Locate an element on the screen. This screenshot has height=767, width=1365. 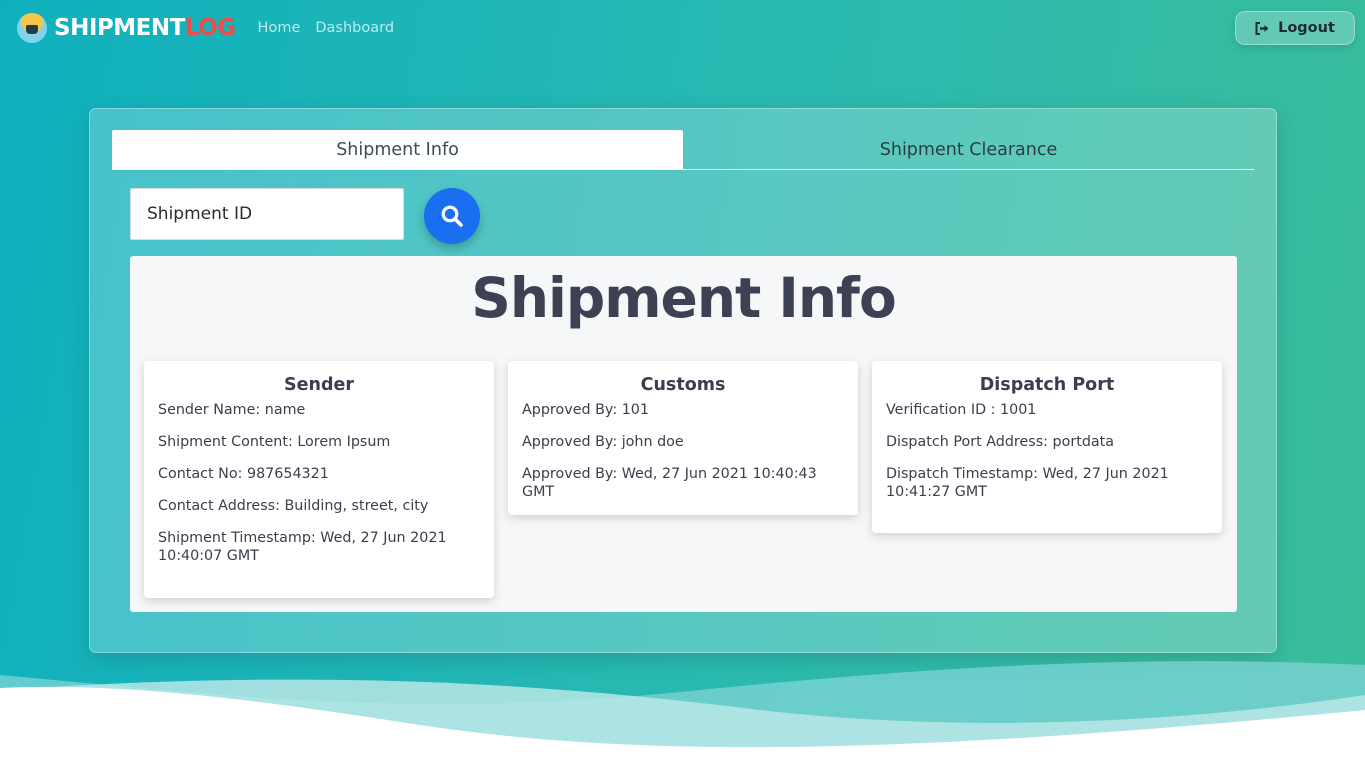
card-line: Approved By: 101 is located at coordinates (585, 410).